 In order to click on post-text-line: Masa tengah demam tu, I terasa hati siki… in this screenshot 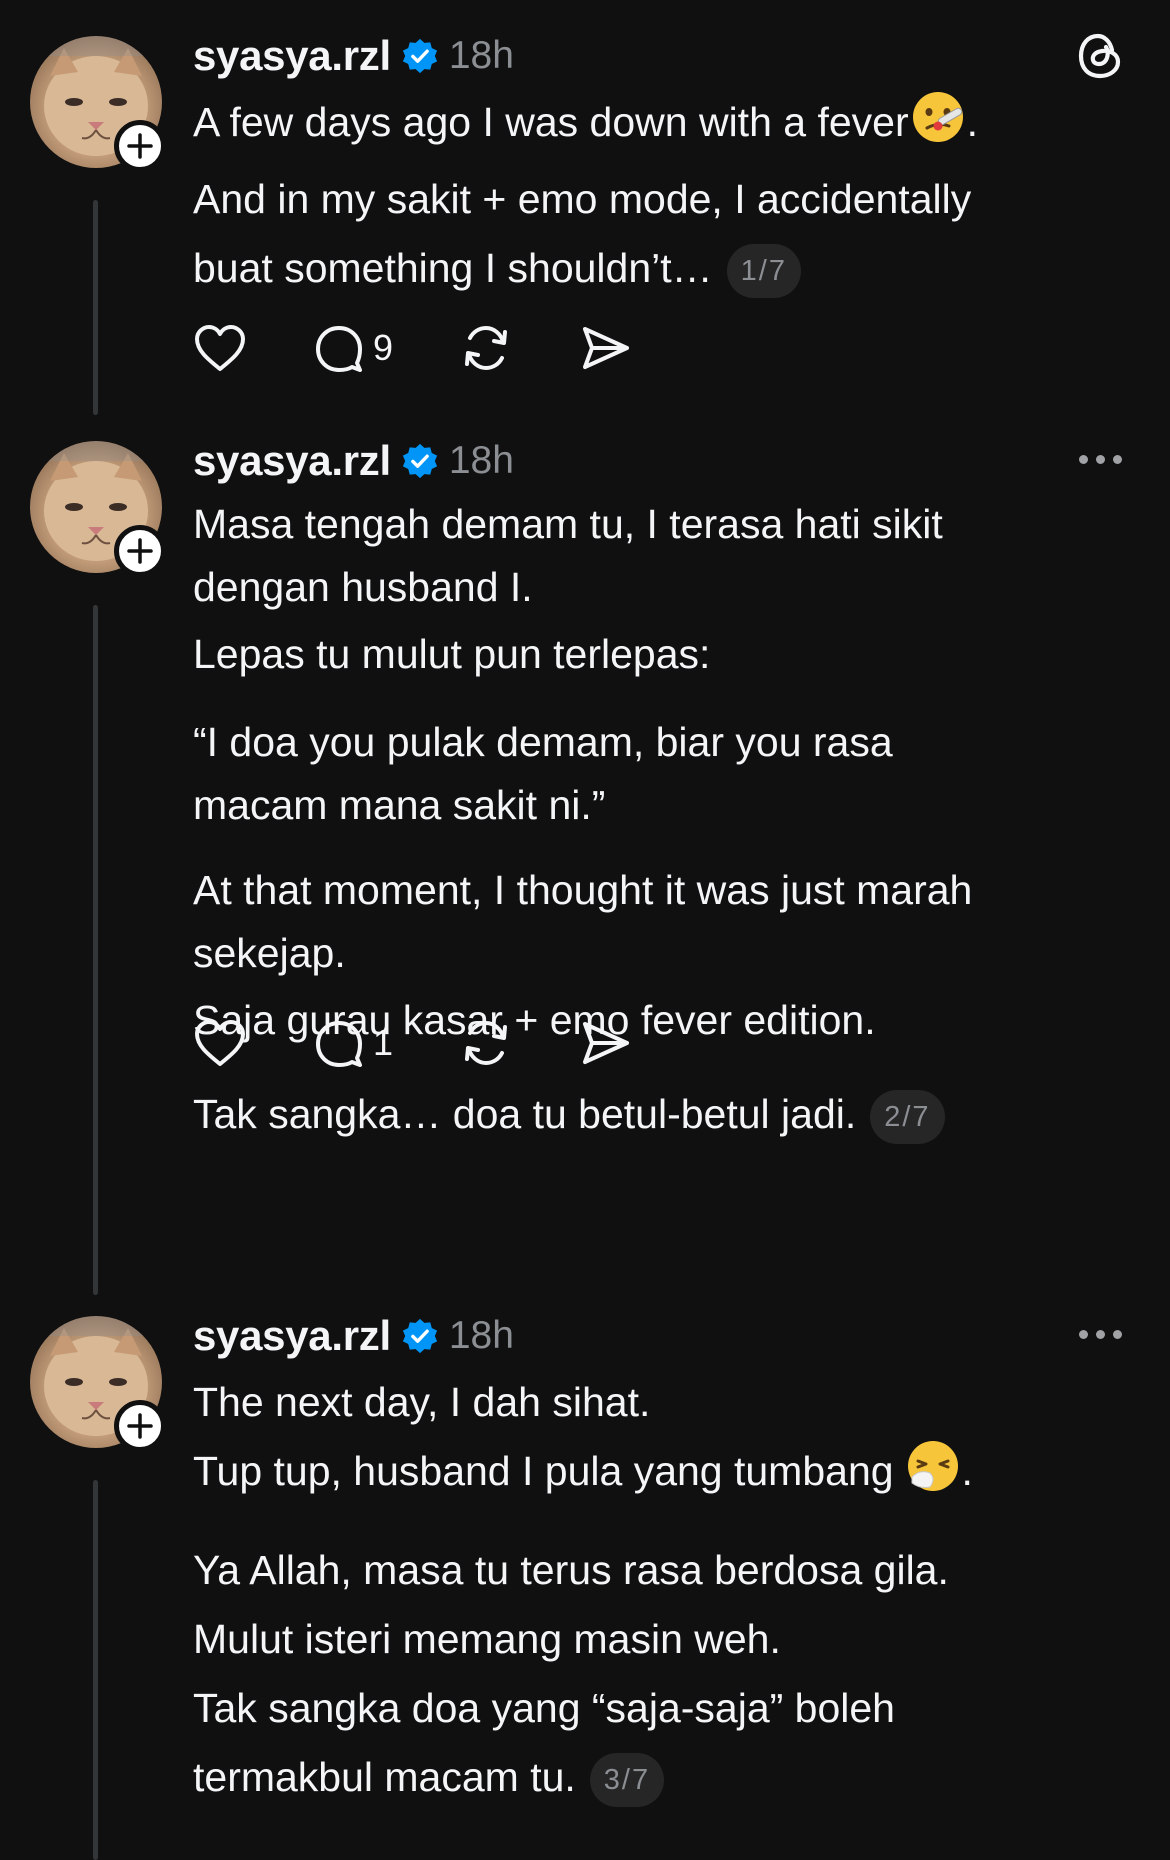, I will do `click(568, 524)`.